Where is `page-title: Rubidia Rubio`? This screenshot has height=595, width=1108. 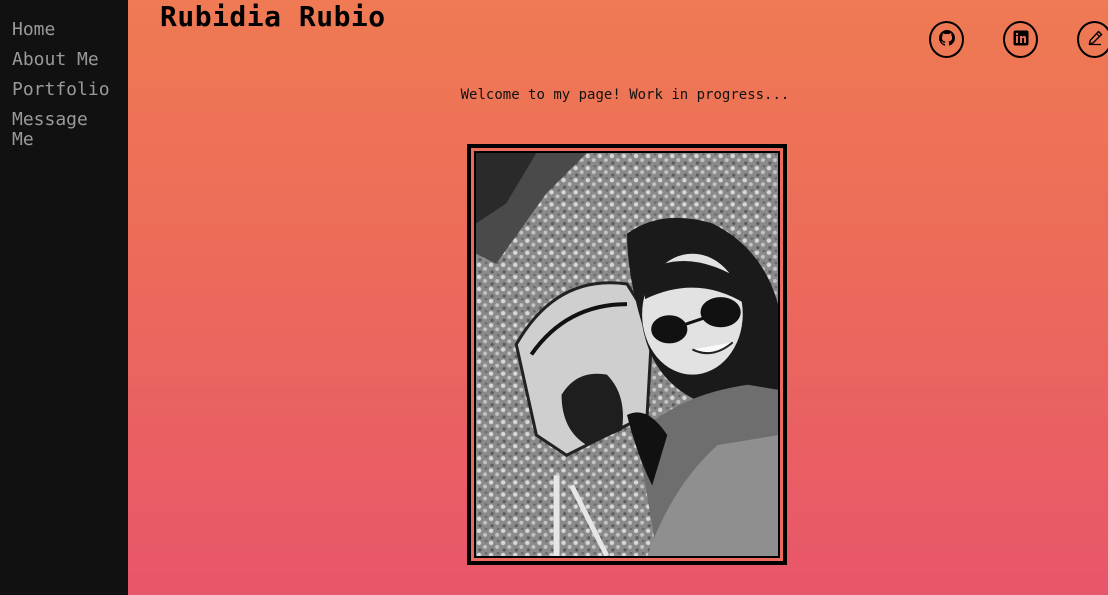
page-title: Rubidia Rubio is located at coordinates (273, 16).